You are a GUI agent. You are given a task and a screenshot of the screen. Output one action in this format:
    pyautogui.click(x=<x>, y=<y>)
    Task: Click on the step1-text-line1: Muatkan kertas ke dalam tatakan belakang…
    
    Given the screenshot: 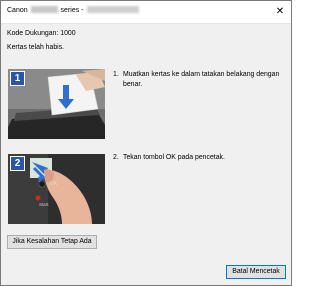 What is the action you would take?
    pyautogui.click(x=201, y=74)
    